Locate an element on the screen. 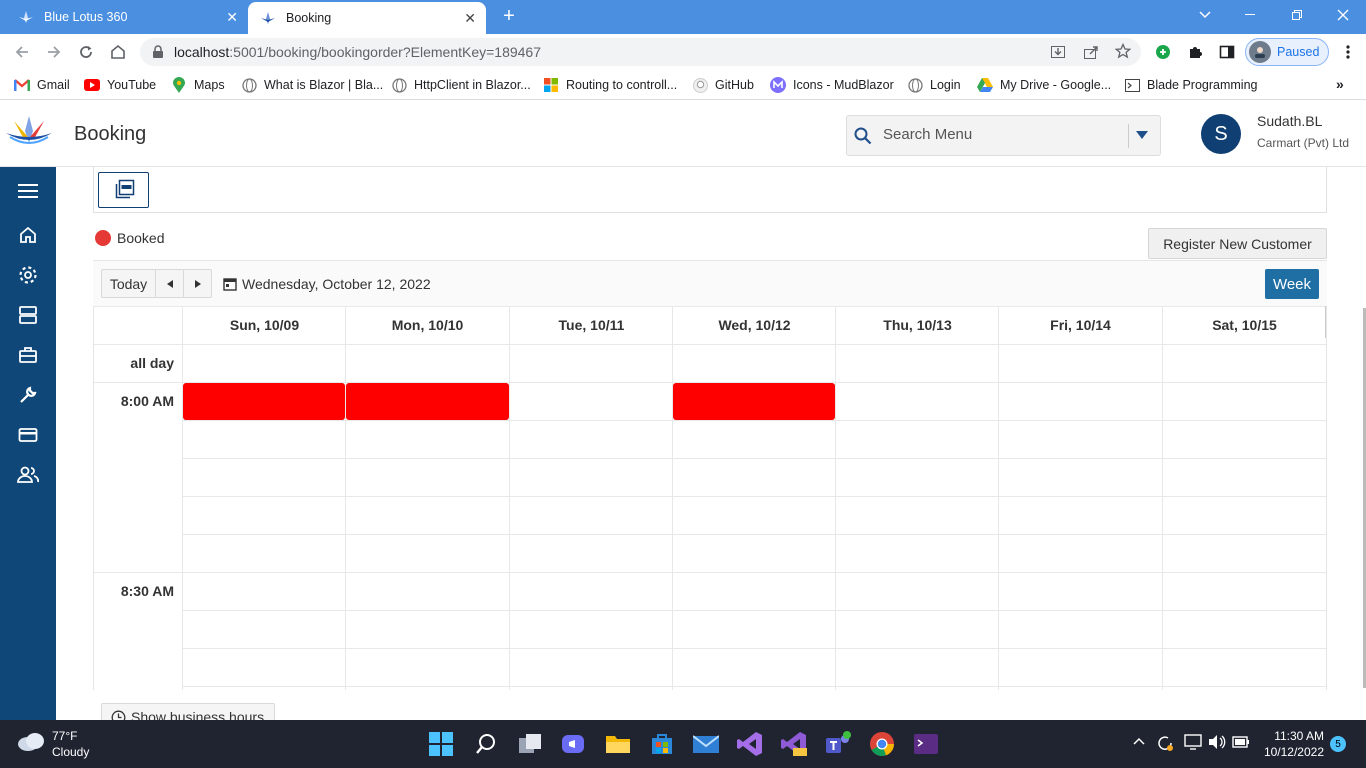  weather-cloud-icon is located at coordinates (31, 742).